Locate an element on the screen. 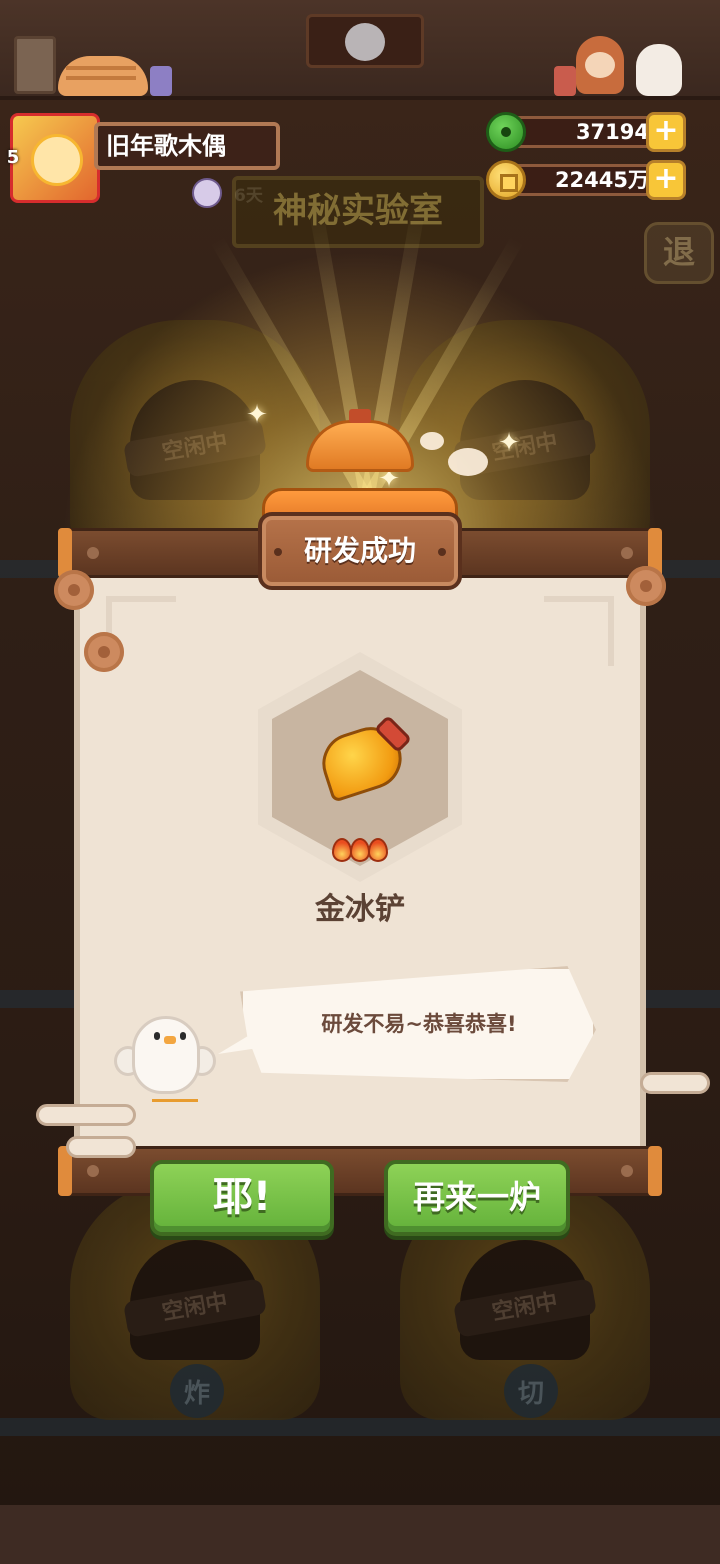  congrats-message: 研发不易~恭喜恭喜! is located at coordinates (419, 1024).